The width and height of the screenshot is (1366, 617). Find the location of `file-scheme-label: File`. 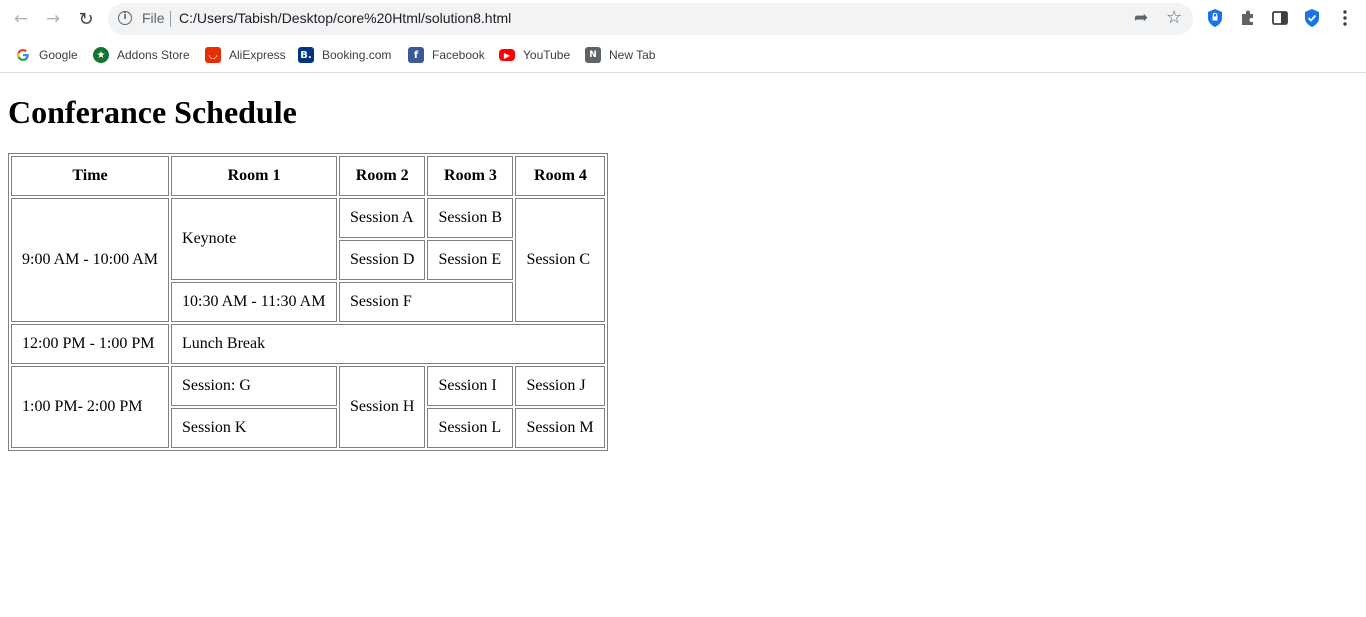

file-scheme-label: File is located at coordinates (153, 18).